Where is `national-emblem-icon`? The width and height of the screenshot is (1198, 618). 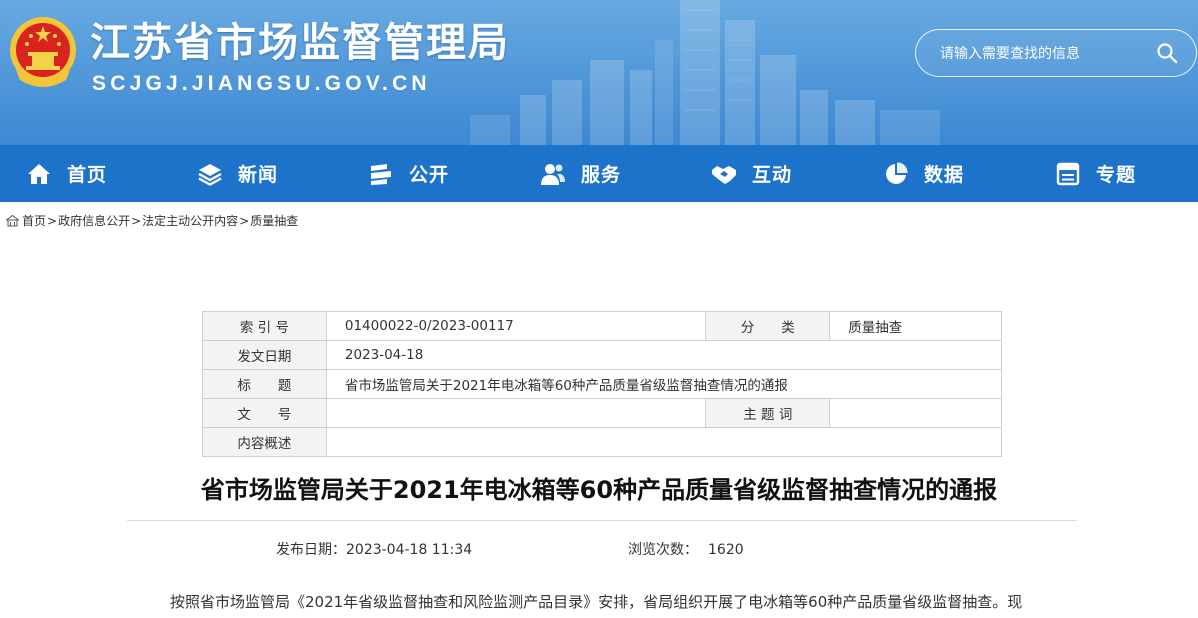
national-emblem-icon is located at coordinates (43, 52).